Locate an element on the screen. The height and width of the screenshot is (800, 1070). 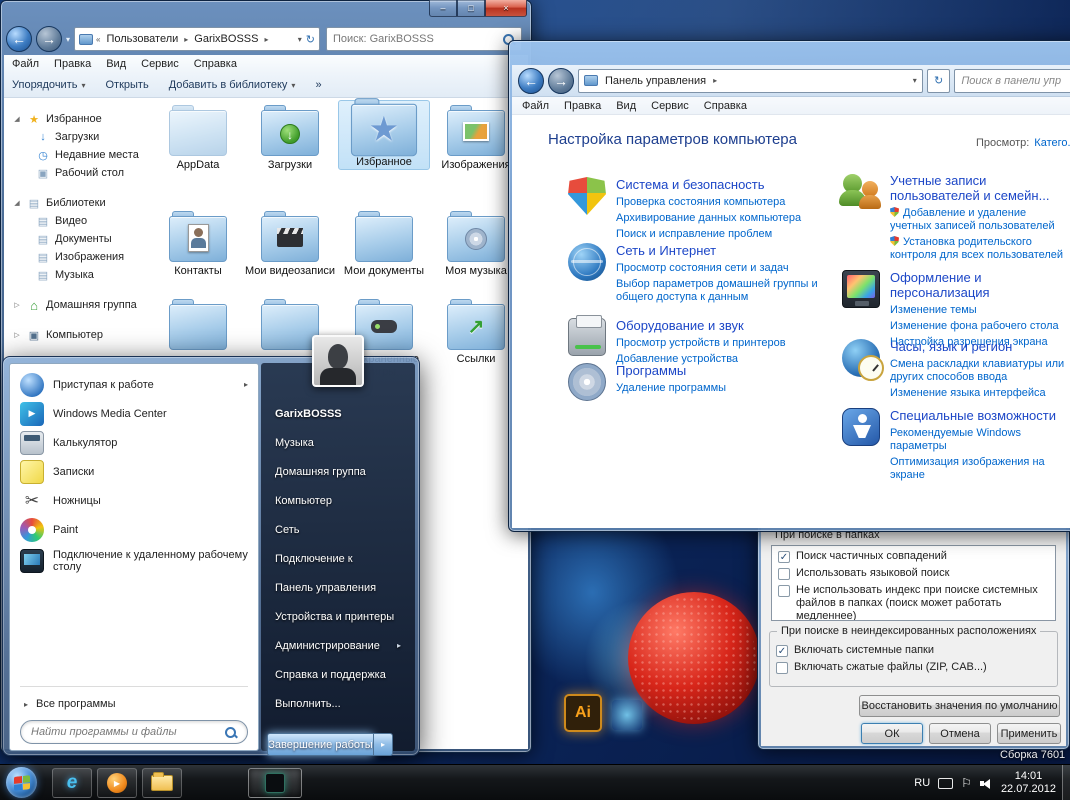
sidebar-item-recent-places: ◷ Недавние места is located at coordinates (94, 155).